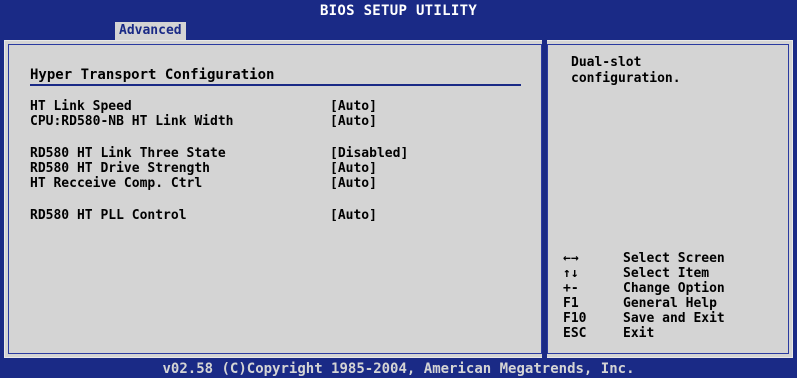 This screenshot has width=797, height=378. What do you see at coordinates (639, 333) in the screenshot?
I see `key-desc: Exit` at bounding box center [639, 333].